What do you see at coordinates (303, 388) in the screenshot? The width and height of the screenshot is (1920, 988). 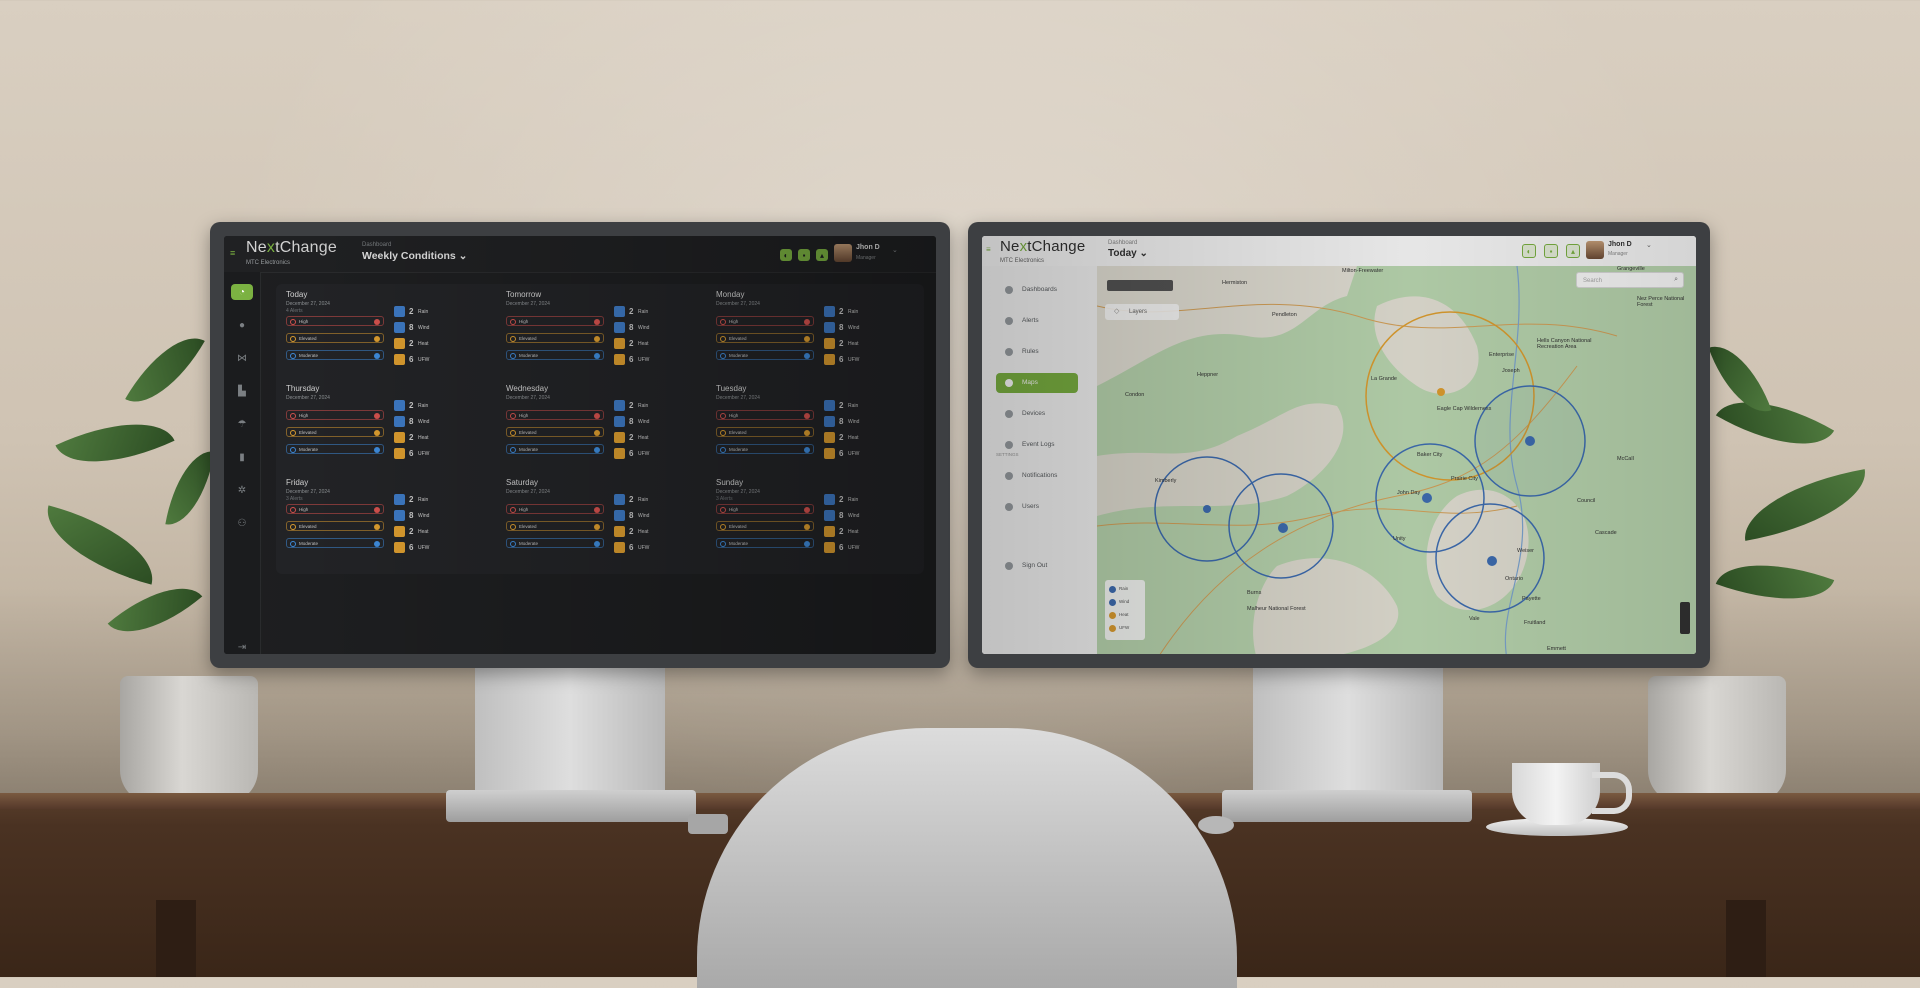 I see `day-title: Thursday` at bounding box center [303, 388].